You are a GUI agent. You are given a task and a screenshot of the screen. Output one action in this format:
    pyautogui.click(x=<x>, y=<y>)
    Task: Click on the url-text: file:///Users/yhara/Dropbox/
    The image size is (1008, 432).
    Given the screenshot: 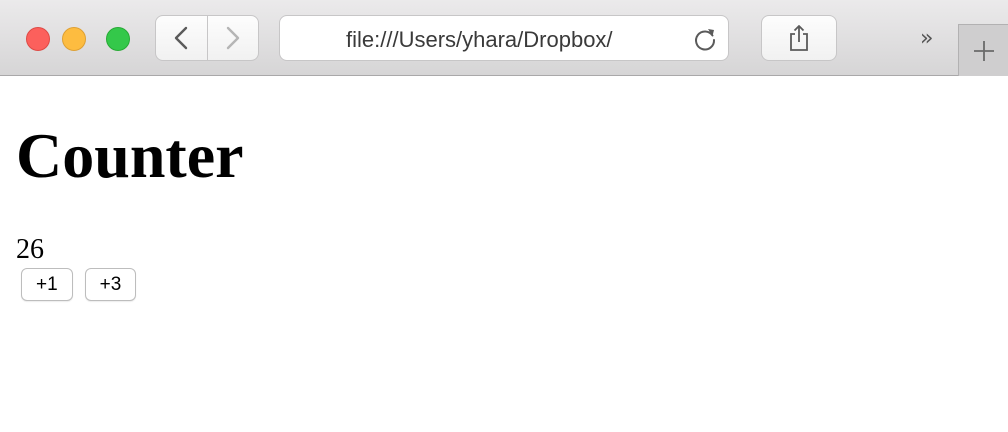 What is the action you would take?
    pyautogui.click(x=508, y=40)
    